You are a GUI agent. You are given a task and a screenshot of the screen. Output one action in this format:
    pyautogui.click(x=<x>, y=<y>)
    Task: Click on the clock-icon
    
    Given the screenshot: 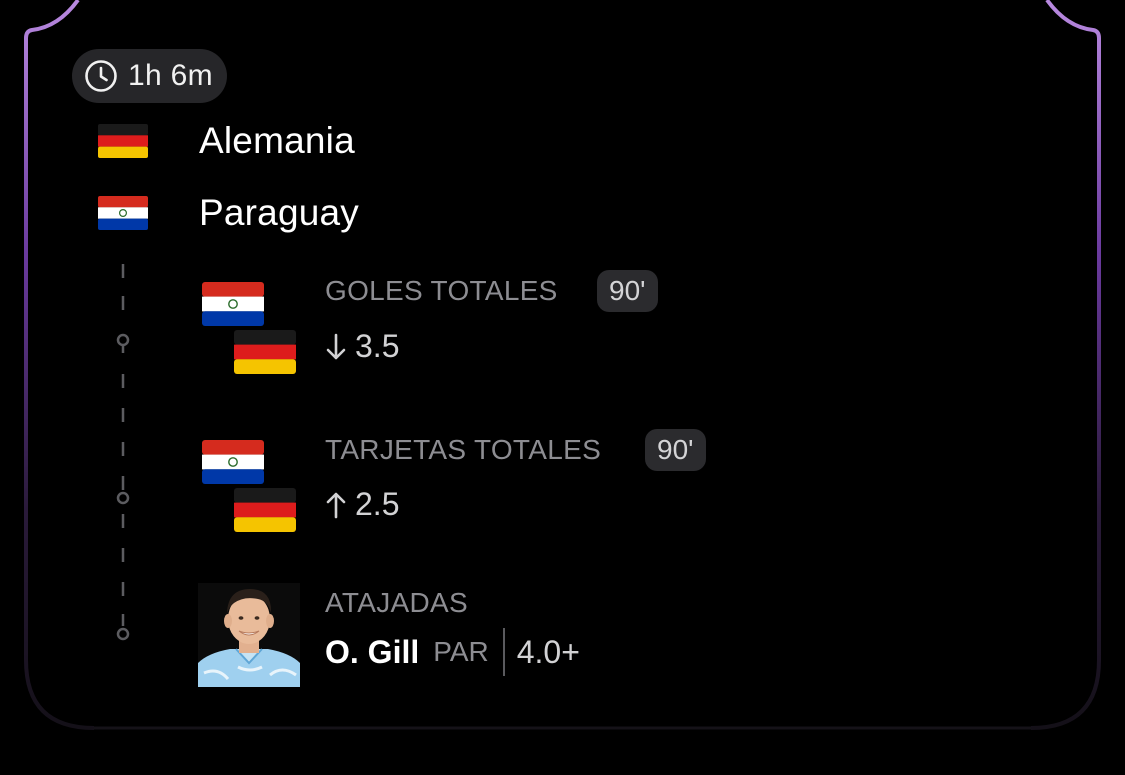 What is the action you would take?
    pyautogui.click(x=101, y=76)
    